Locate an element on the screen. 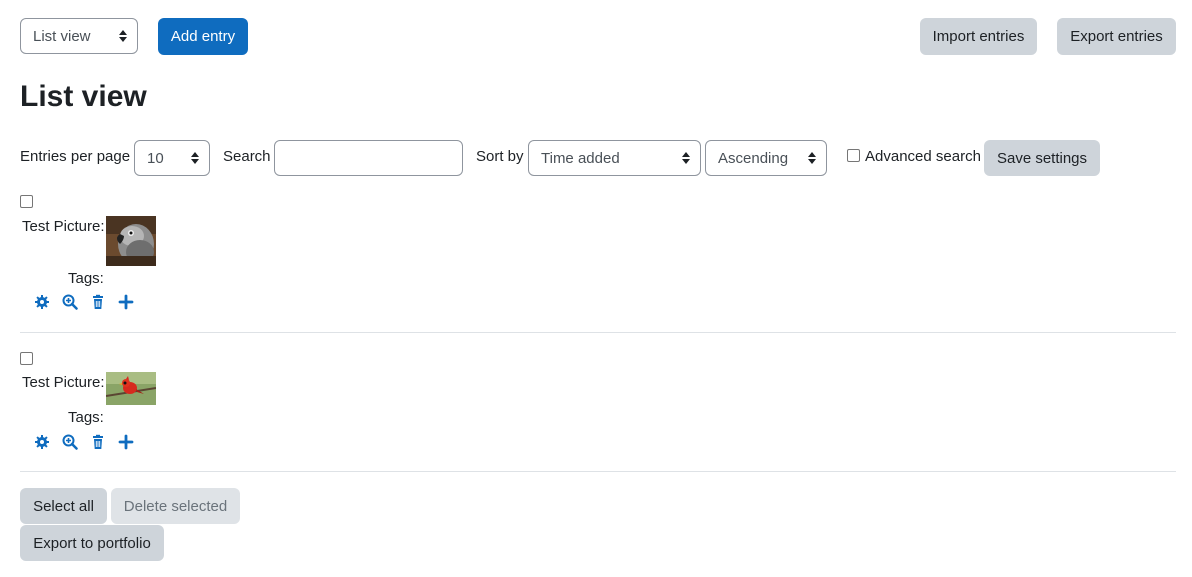 This screenshot has width=1192, height=577. entries-per-page-select: 10 is located at coordinates (172, 158).